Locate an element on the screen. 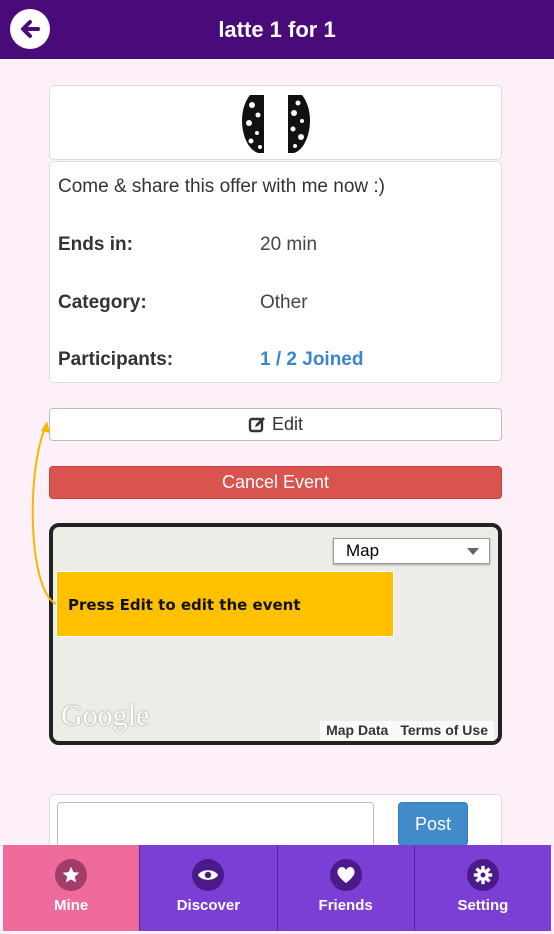  bottom-tab-bar: Mine Discover Friends Setting is located at coordinates (277, 888).